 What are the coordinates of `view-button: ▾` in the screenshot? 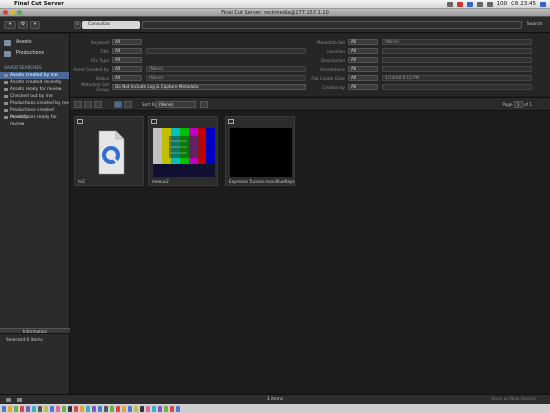 It's located at (35, 25).